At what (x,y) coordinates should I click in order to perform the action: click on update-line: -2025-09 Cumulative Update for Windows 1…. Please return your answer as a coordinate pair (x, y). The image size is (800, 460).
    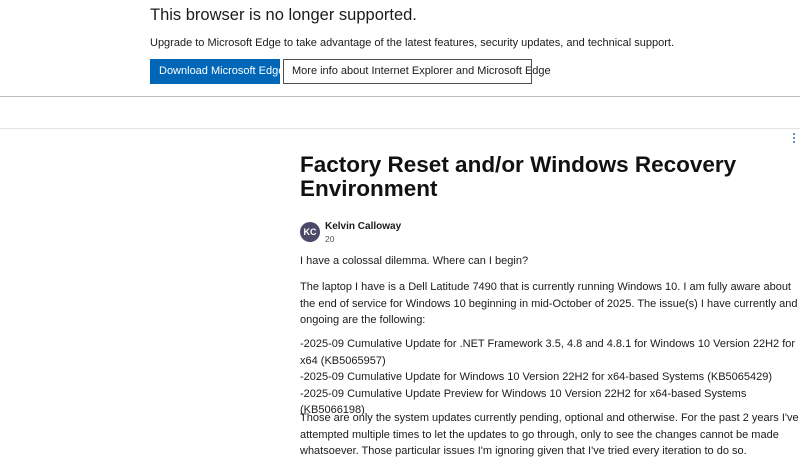
    Looking at the image, I should click on (536, 377).